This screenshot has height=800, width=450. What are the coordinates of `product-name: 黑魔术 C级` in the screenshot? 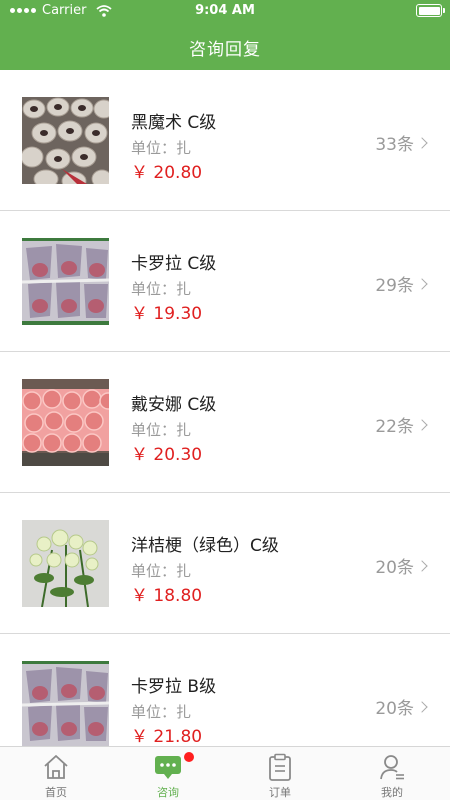 It's located at (174, 123).